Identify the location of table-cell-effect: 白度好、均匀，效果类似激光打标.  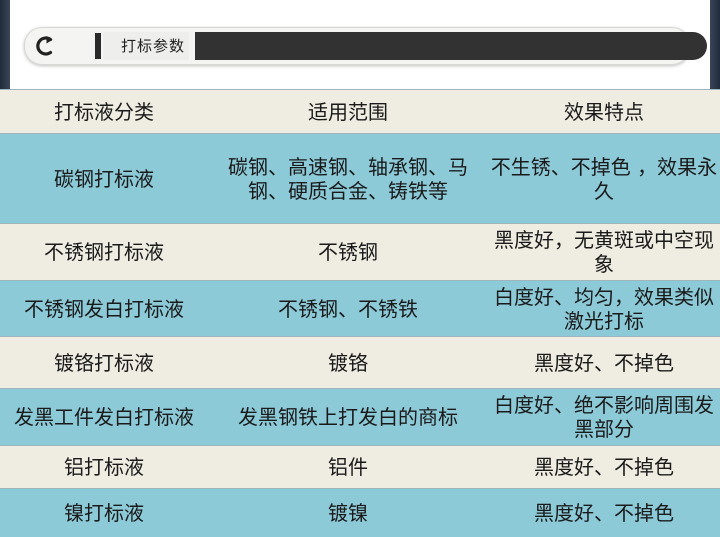
(604, 308).